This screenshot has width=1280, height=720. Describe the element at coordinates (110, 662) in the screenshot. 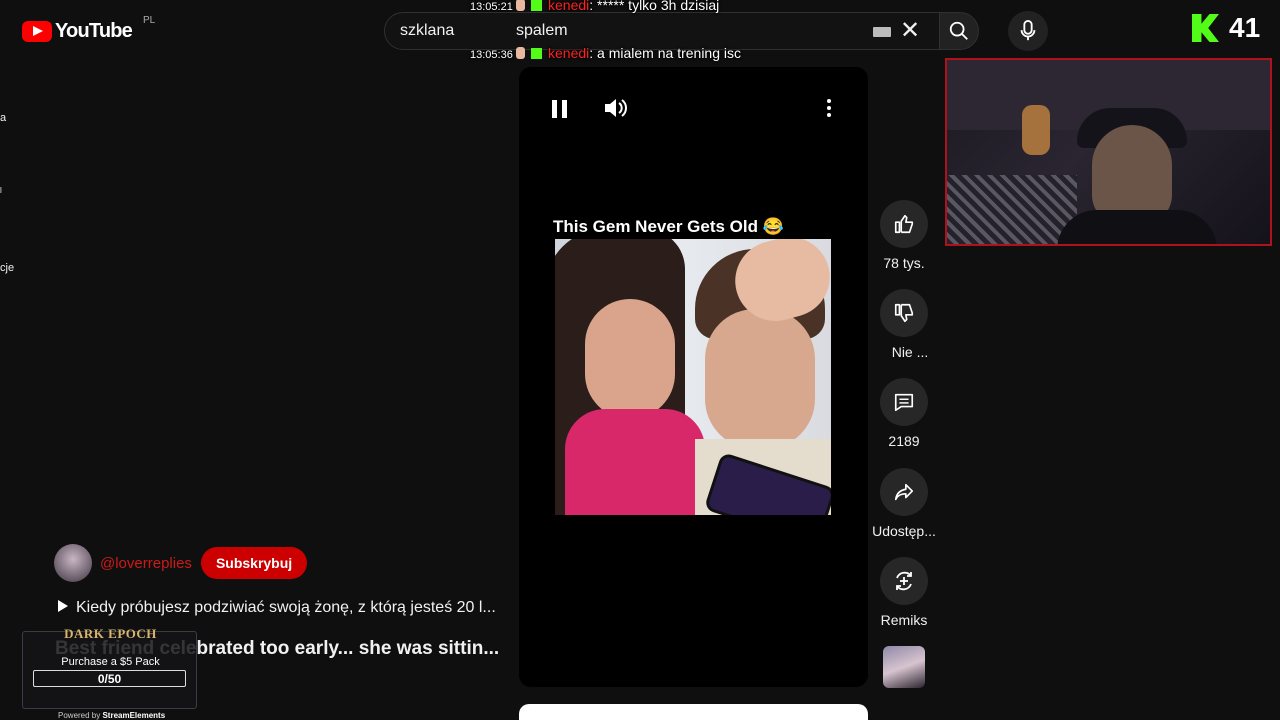

I see `goal-text: Purchase a $5 Pack` at that location.